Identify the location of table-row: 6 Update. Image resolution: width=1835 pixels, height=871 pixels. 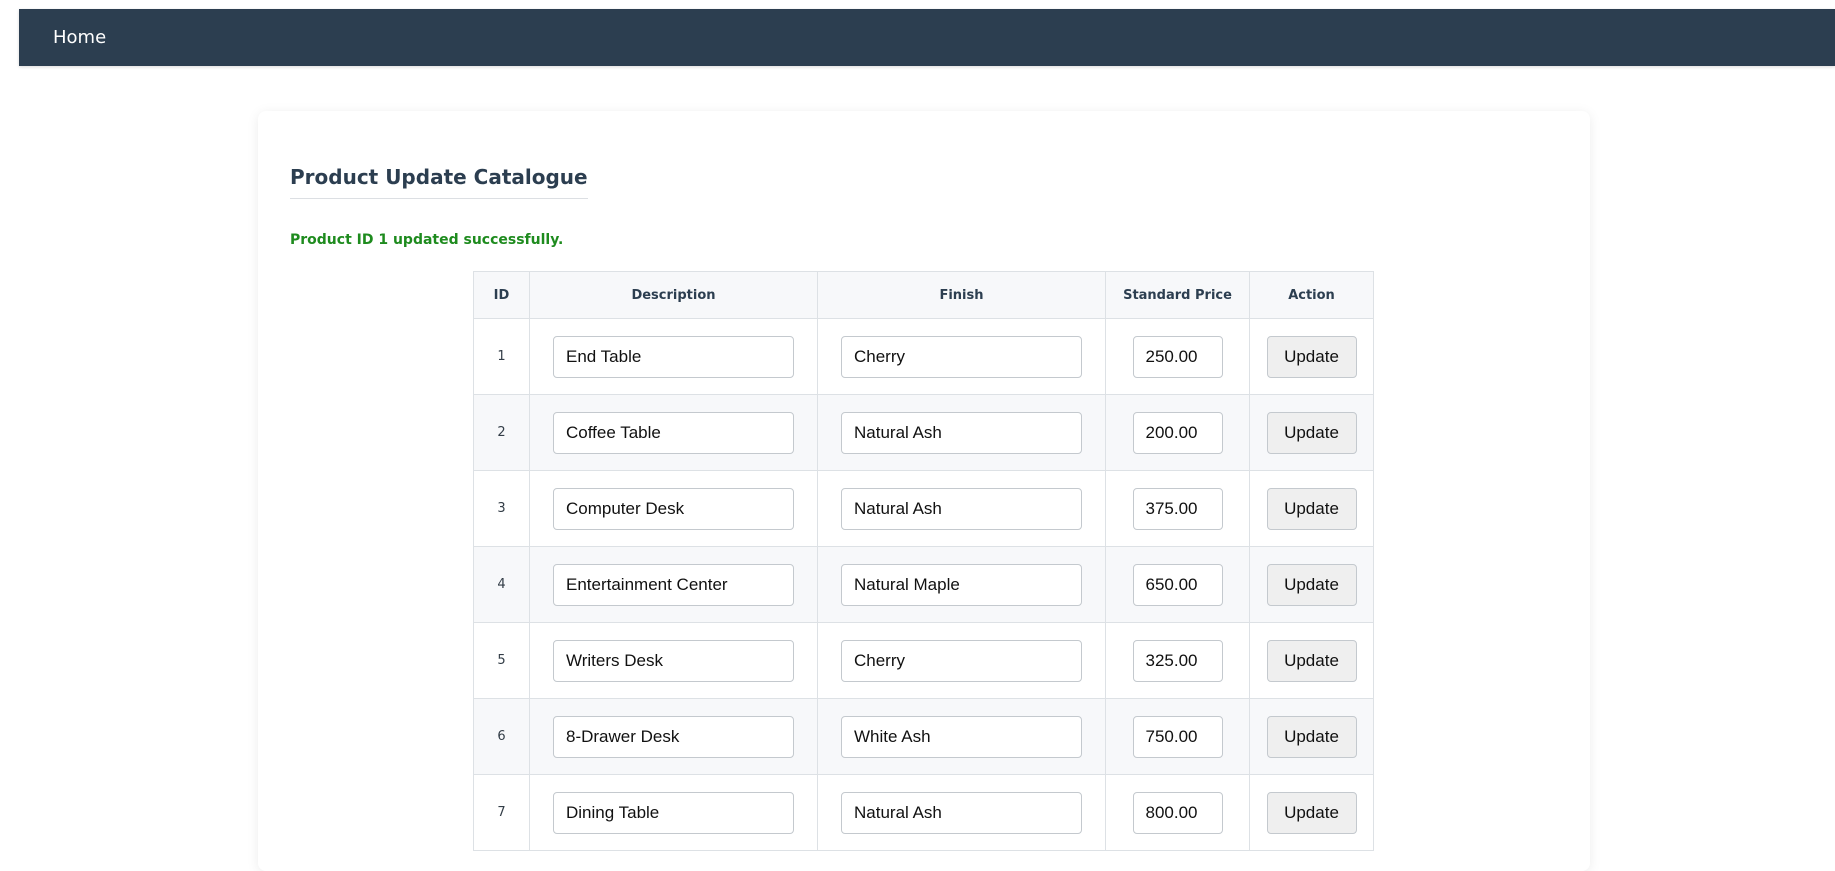
(923, 736).